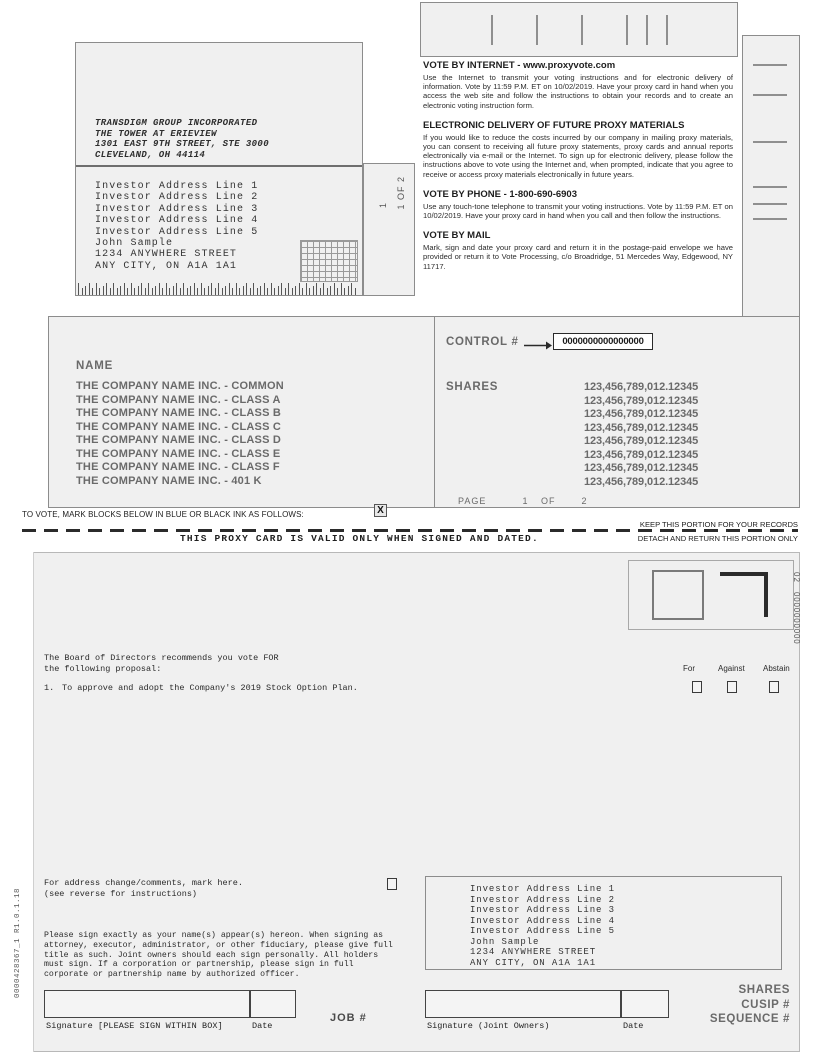 The image size is (820, 1061). I want to click on name-row: THE COMPANY NAME INC. - COMMON, so click(180, 386).